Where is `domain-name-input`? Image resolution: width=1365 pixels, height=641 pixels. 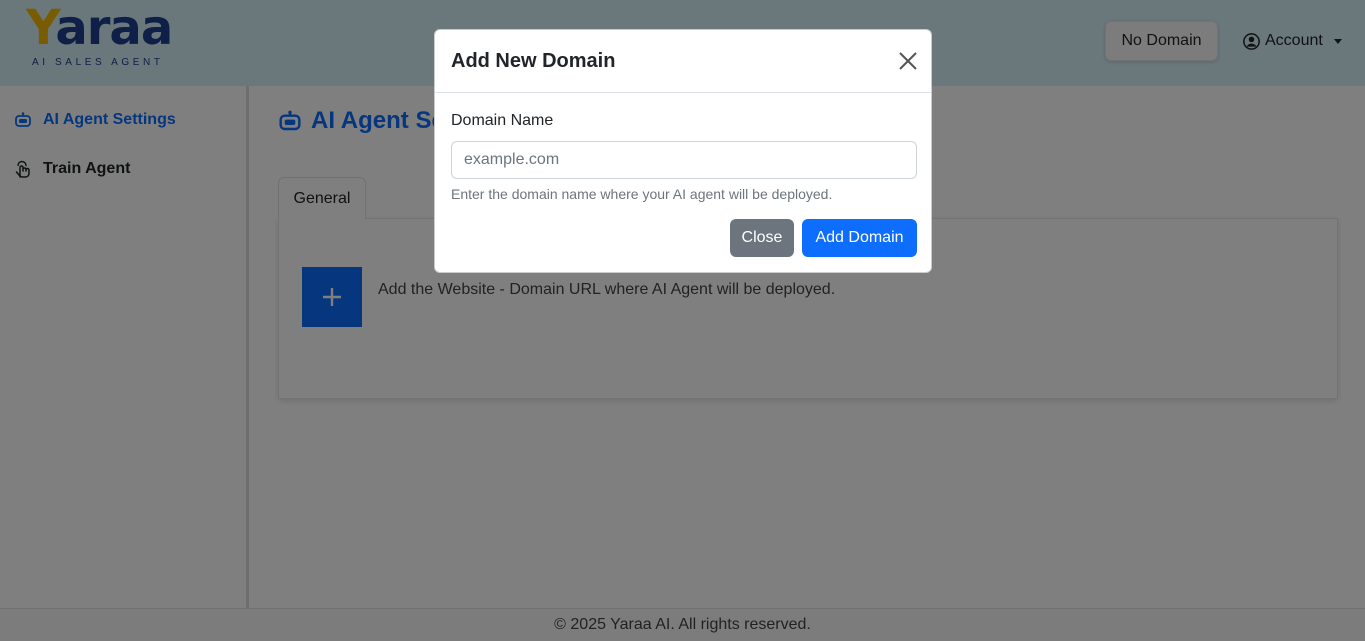
domain-name-input is located at coordinates (684, 160).